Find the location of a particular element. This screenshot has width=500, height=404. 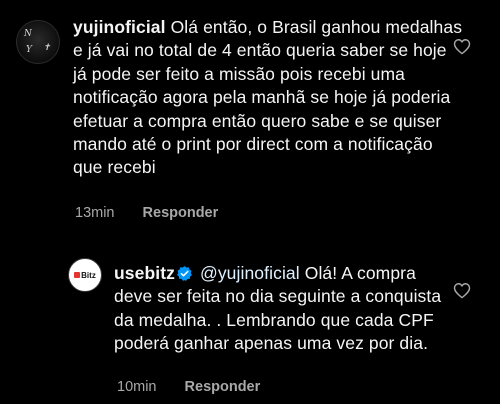

bitz-logo: Bitz is located at coordinates (85, 275).